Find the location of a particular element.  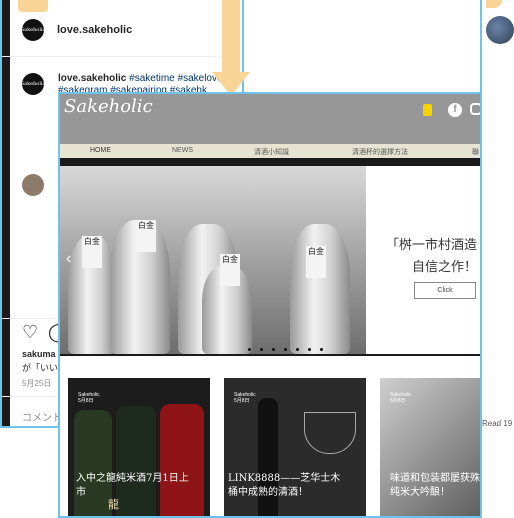

comment-input: コメント is located at coordinates (42, 416).